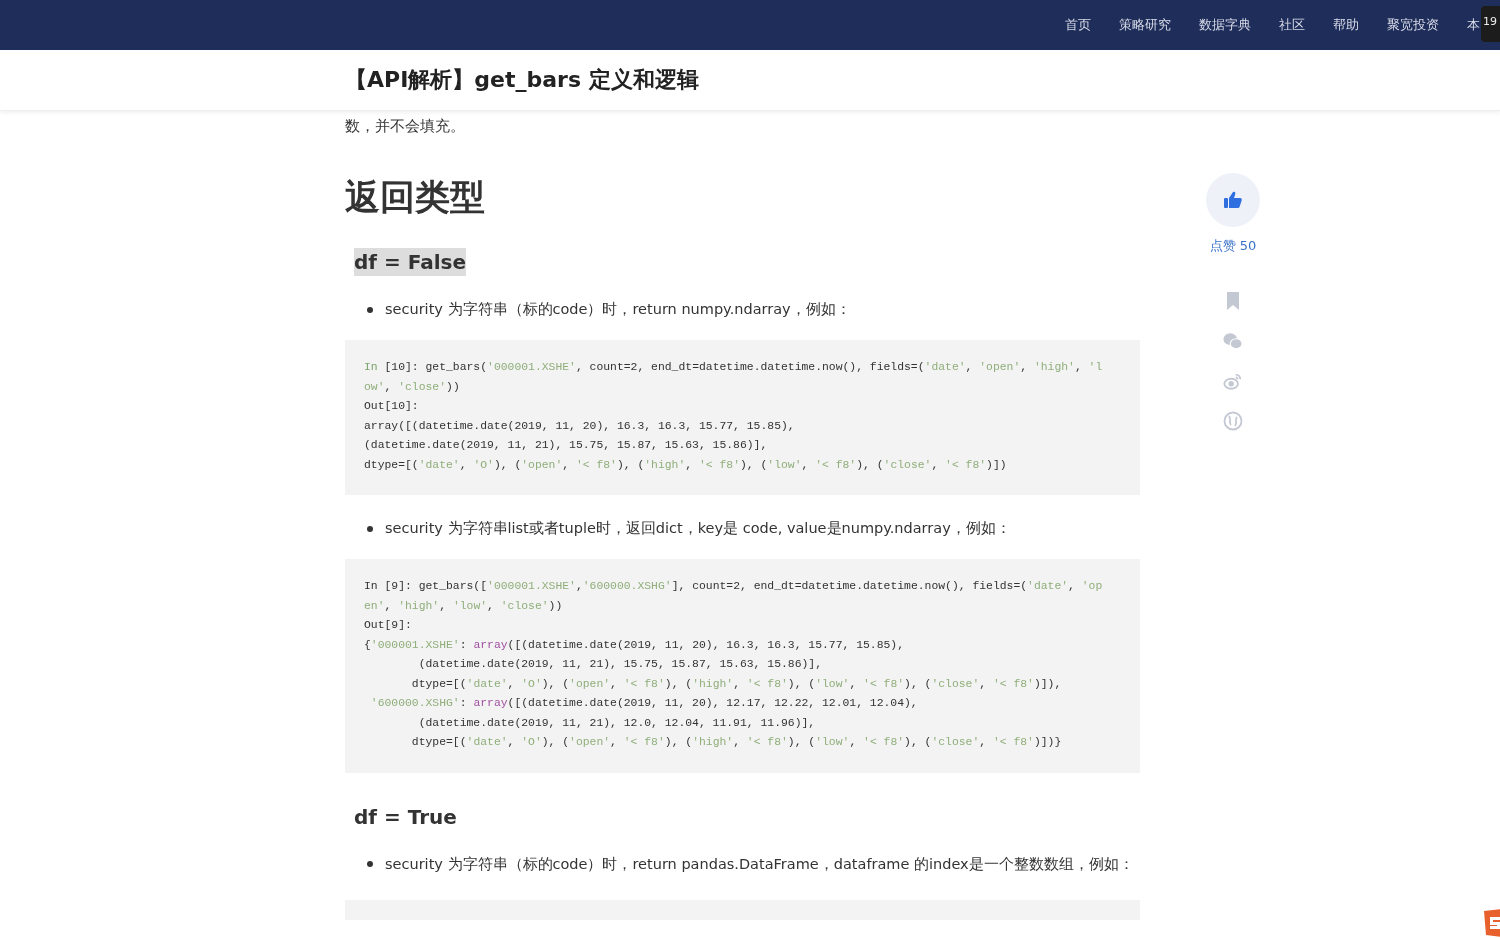 The image size is (1500, 938). Describe the element at coordinates (580, 426) in the screenshot. I see `code-line: array([(datetime.date(2019, 11, 20), 16.3, 16.3, 15.77, 15.85),` at that location.